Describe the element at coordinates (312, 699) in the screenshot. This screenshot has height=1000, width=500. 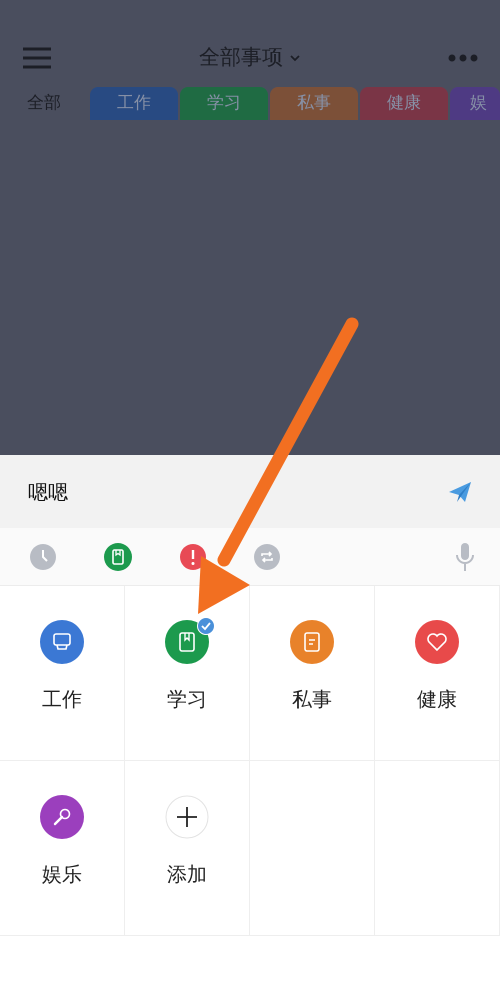
I see `category-label: 私事` at that location.